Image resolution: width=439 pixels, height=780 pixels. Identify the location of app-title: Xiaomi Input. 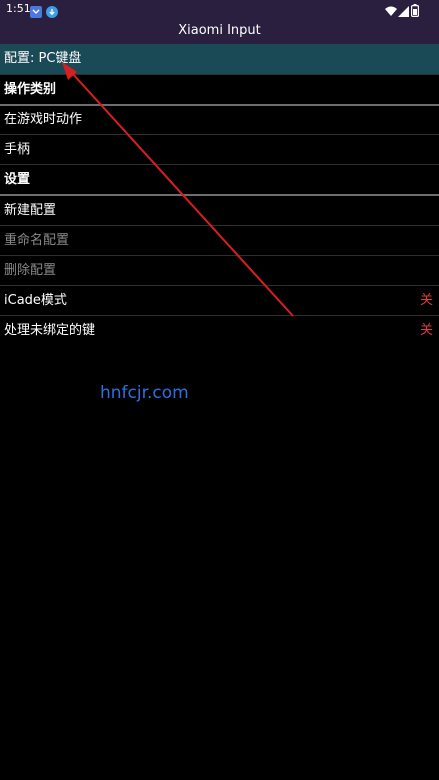
(219, 30).